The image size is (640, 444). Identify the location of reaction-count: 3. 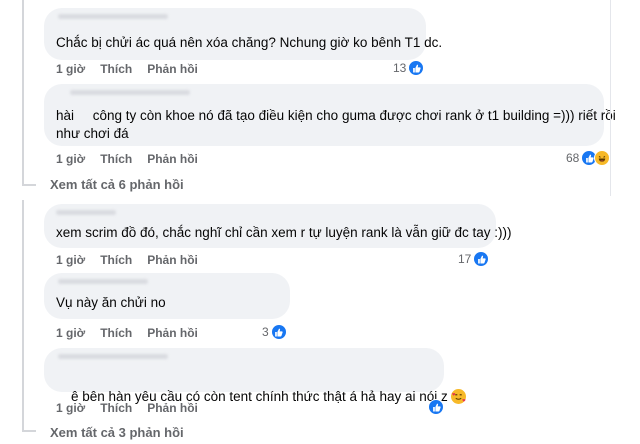
(265, 332).